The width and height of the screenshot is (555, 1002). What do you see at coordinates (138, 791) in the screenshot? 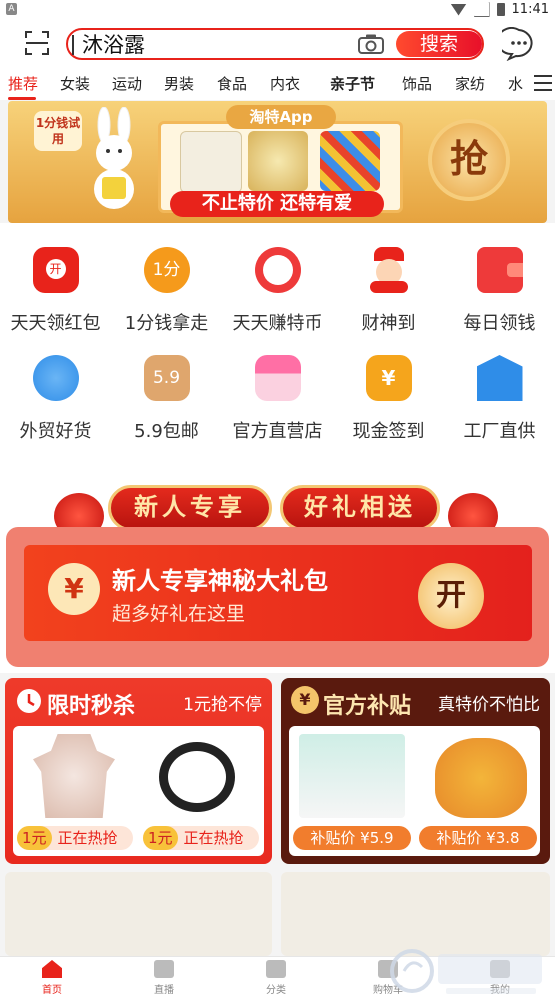
I see `flash-sale-items: 1元 正在热抢 1元 正在热抢` at bounding box center [138, 791].